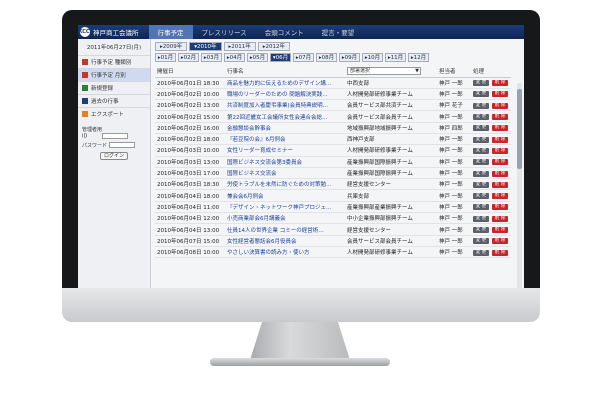 The image size is (600, 400). What do you see at coordinates (190, 252) in the screenshot?
I see `event-date: 2010年06月08日 10:00` at bounding box center [190, 252].